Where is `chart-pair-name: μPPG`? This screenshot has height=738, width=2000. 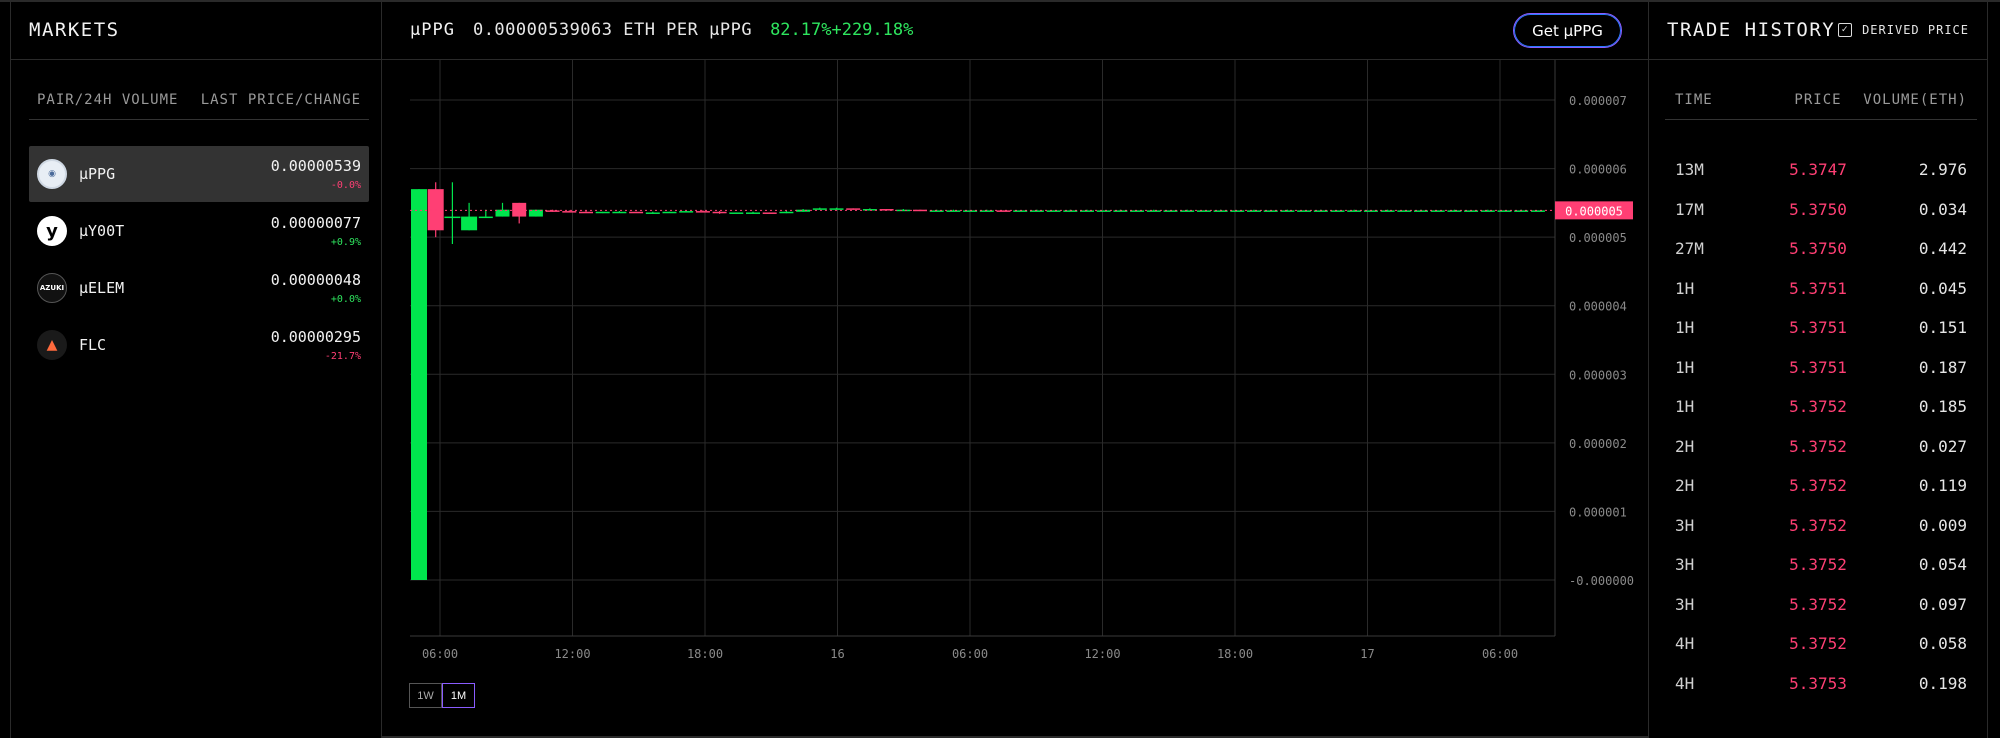
chart-pair-name: μPPG is located at coordinates (432, 29).